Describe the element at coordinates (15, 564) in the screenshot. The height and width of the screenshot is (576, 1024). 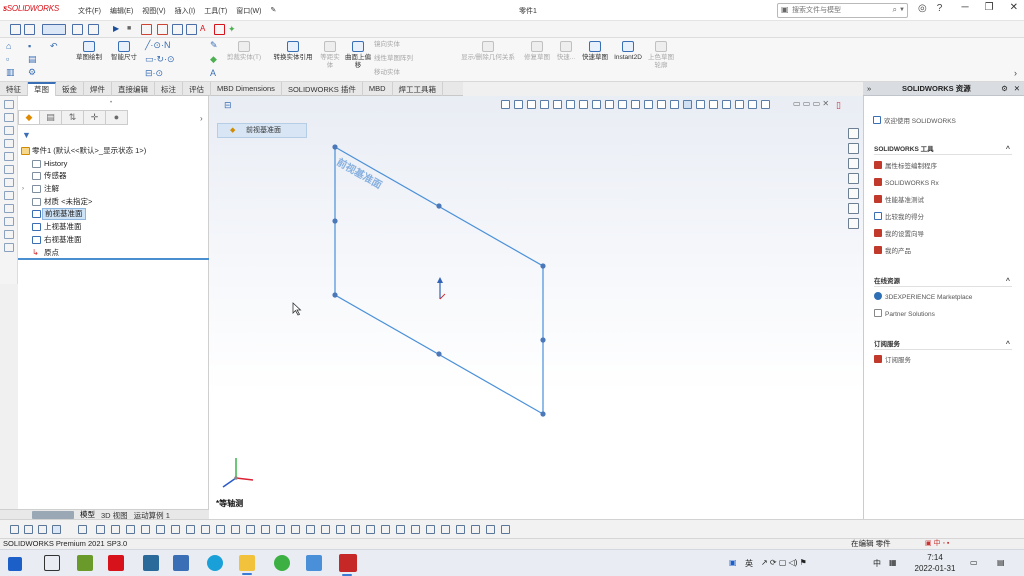
I see `start-icon` at that location.